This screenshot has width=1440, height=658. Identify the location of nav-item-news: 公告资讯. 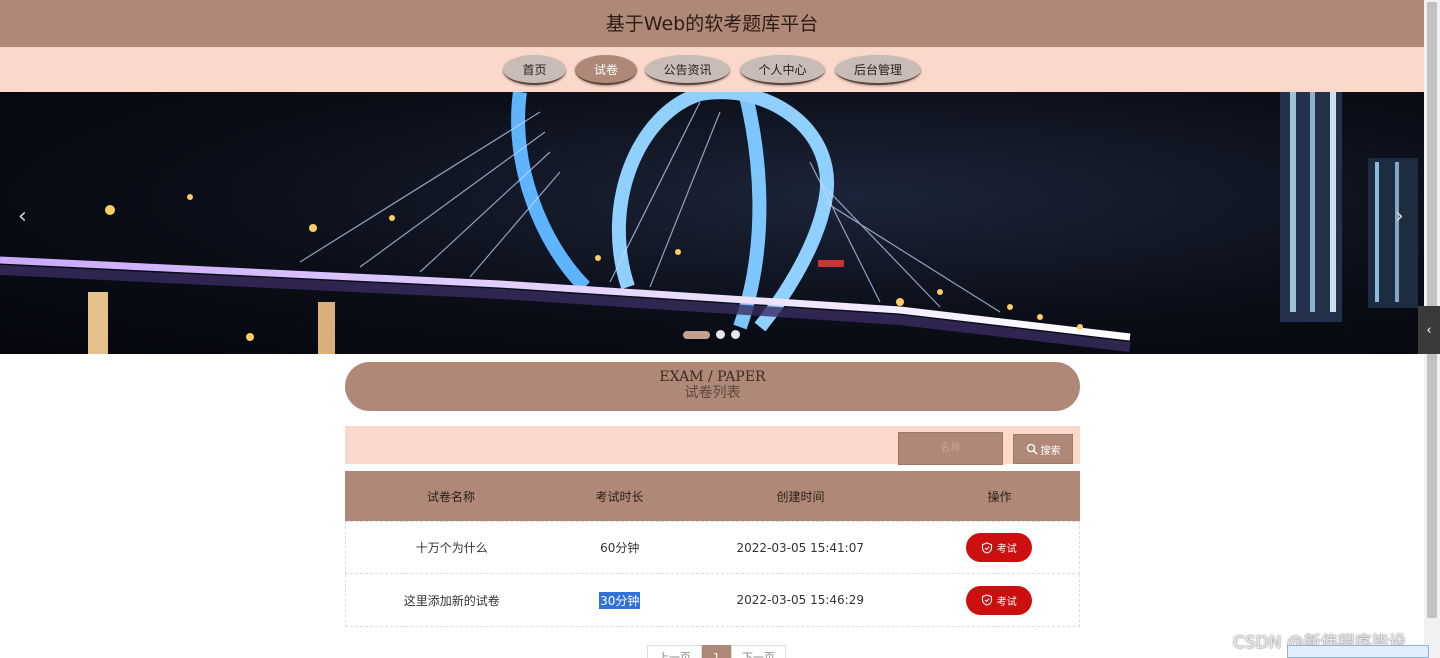
(687, 70).